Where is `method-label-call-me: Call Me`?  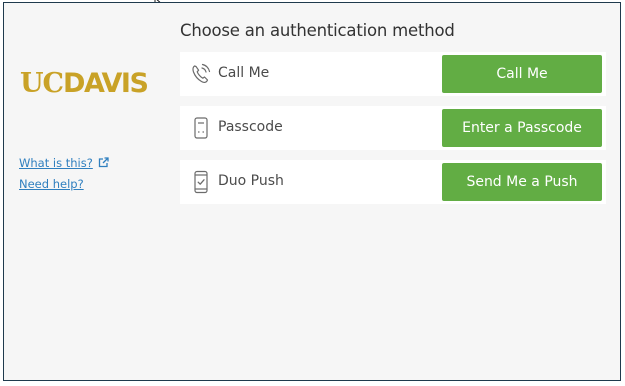 method-label-call-me: Call Me is located at coordinates (244, 73).